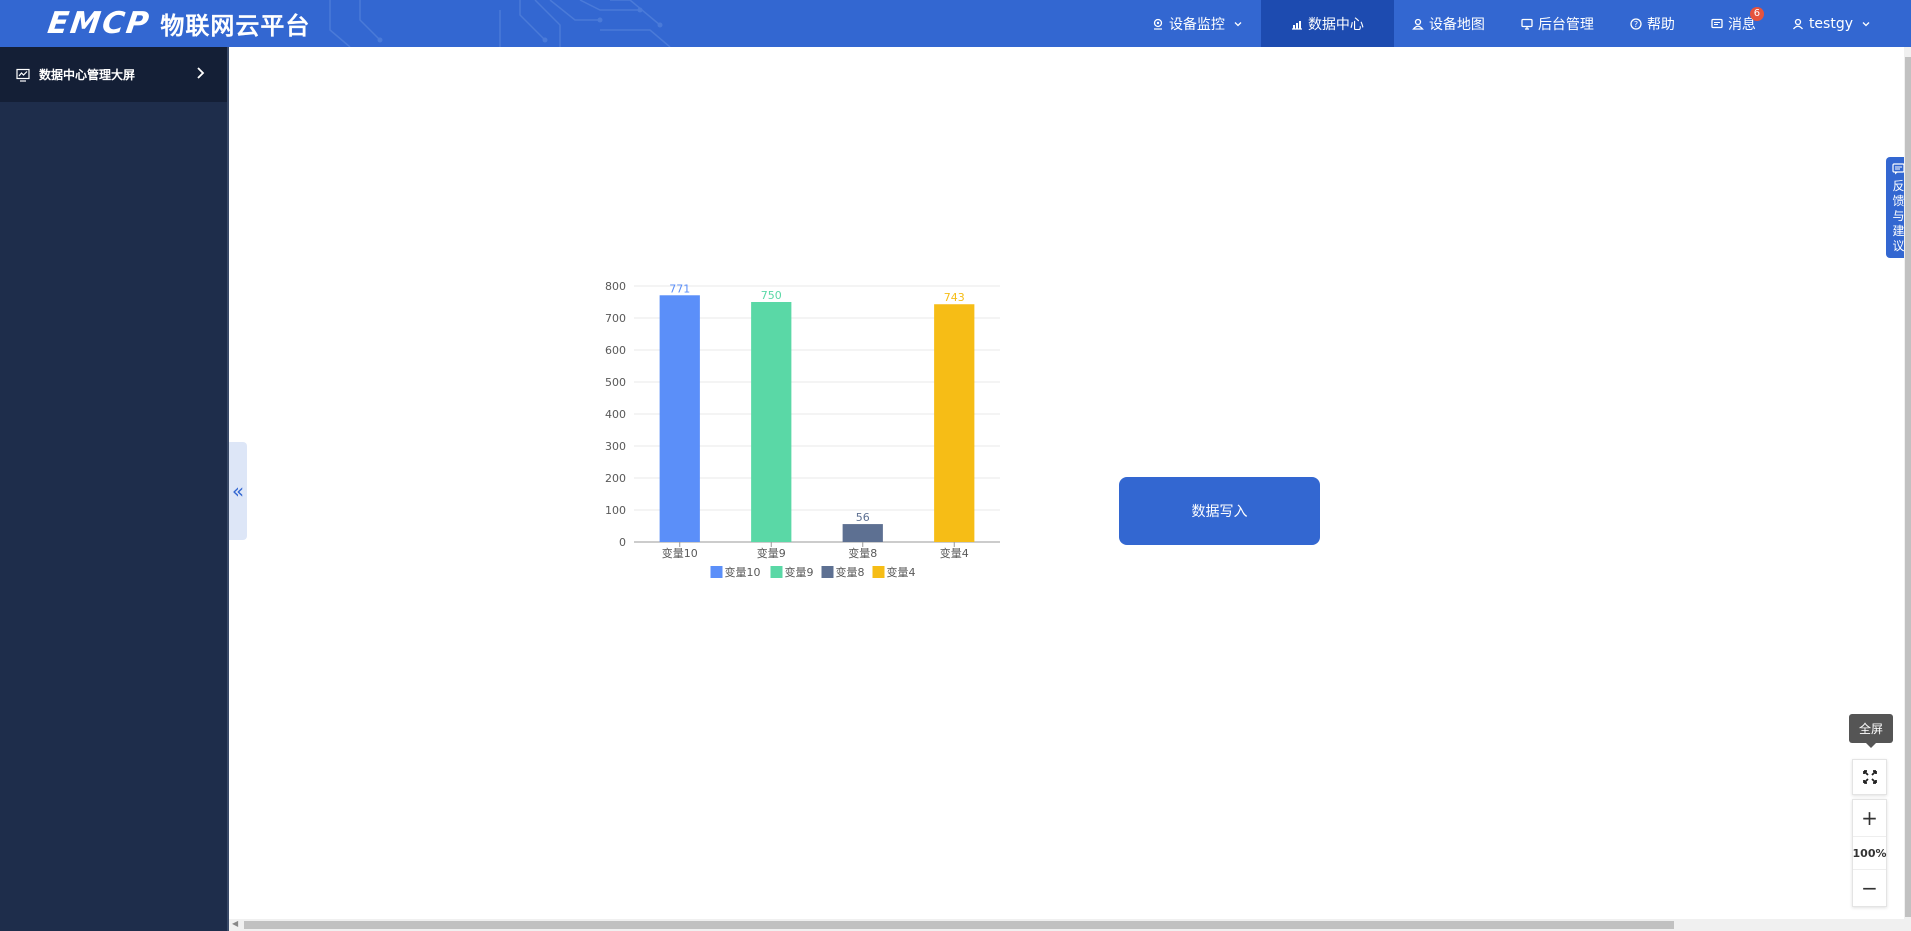 The height and width of the screenshot is (931, 1911). I want to click on brand-logo: EMCP 物联网云平台, so click(178, 23).